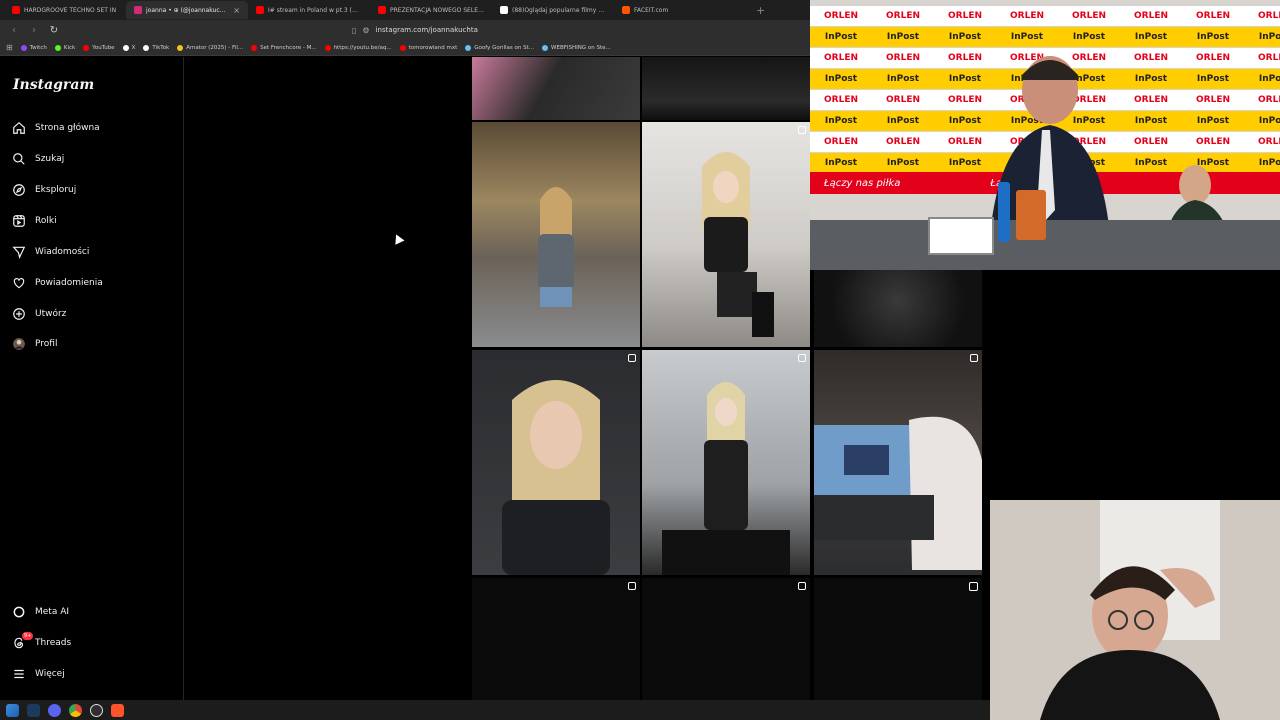 The image size is (1280, 720). I want to click on browser-tab: I# stream in Poland w pt.3 (Ultimate, so click(309, 10).